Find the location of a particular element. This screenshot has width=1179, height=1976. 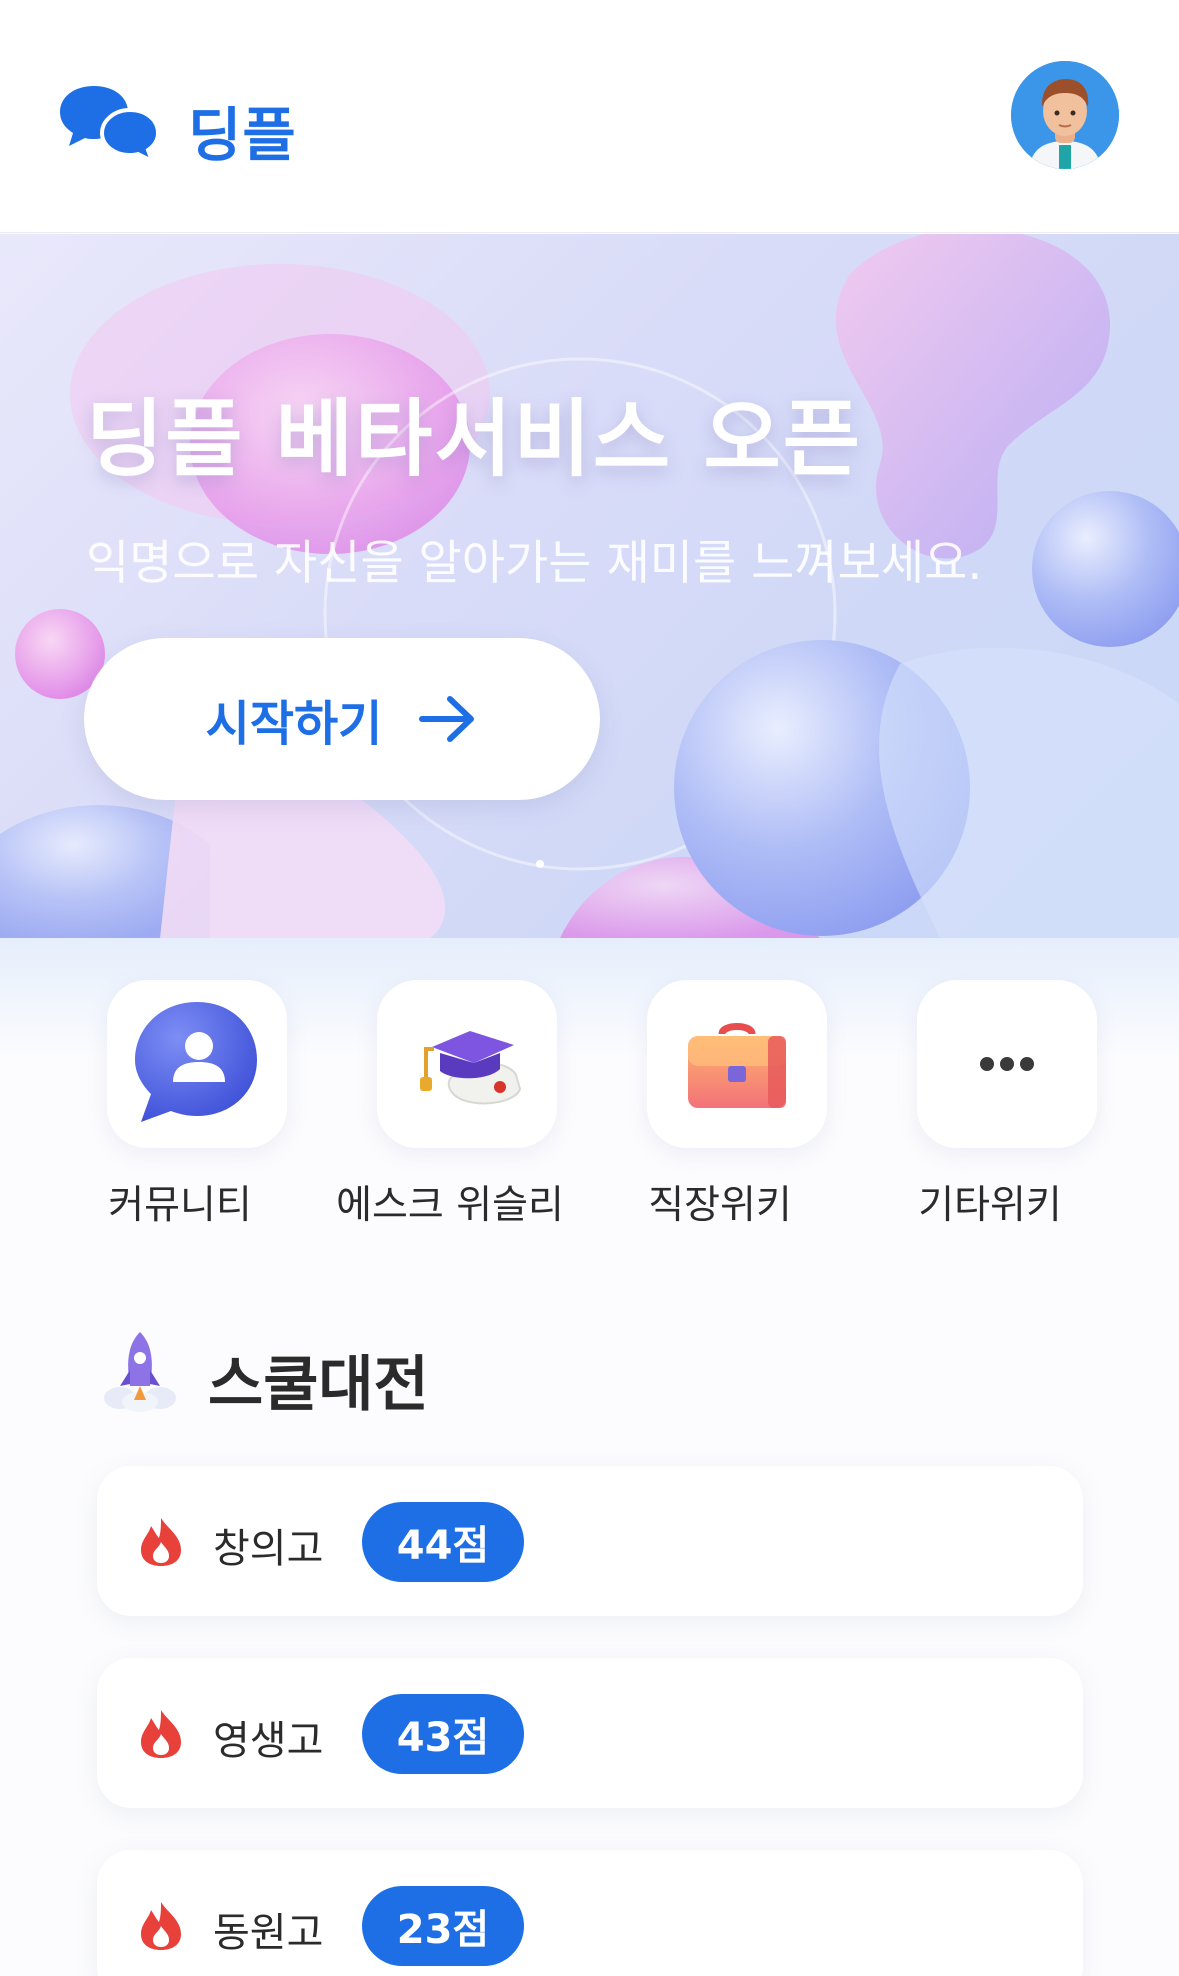

menu-label-ask-wisely: 에스크 위슬리 is located at coordinates (450, 1205).